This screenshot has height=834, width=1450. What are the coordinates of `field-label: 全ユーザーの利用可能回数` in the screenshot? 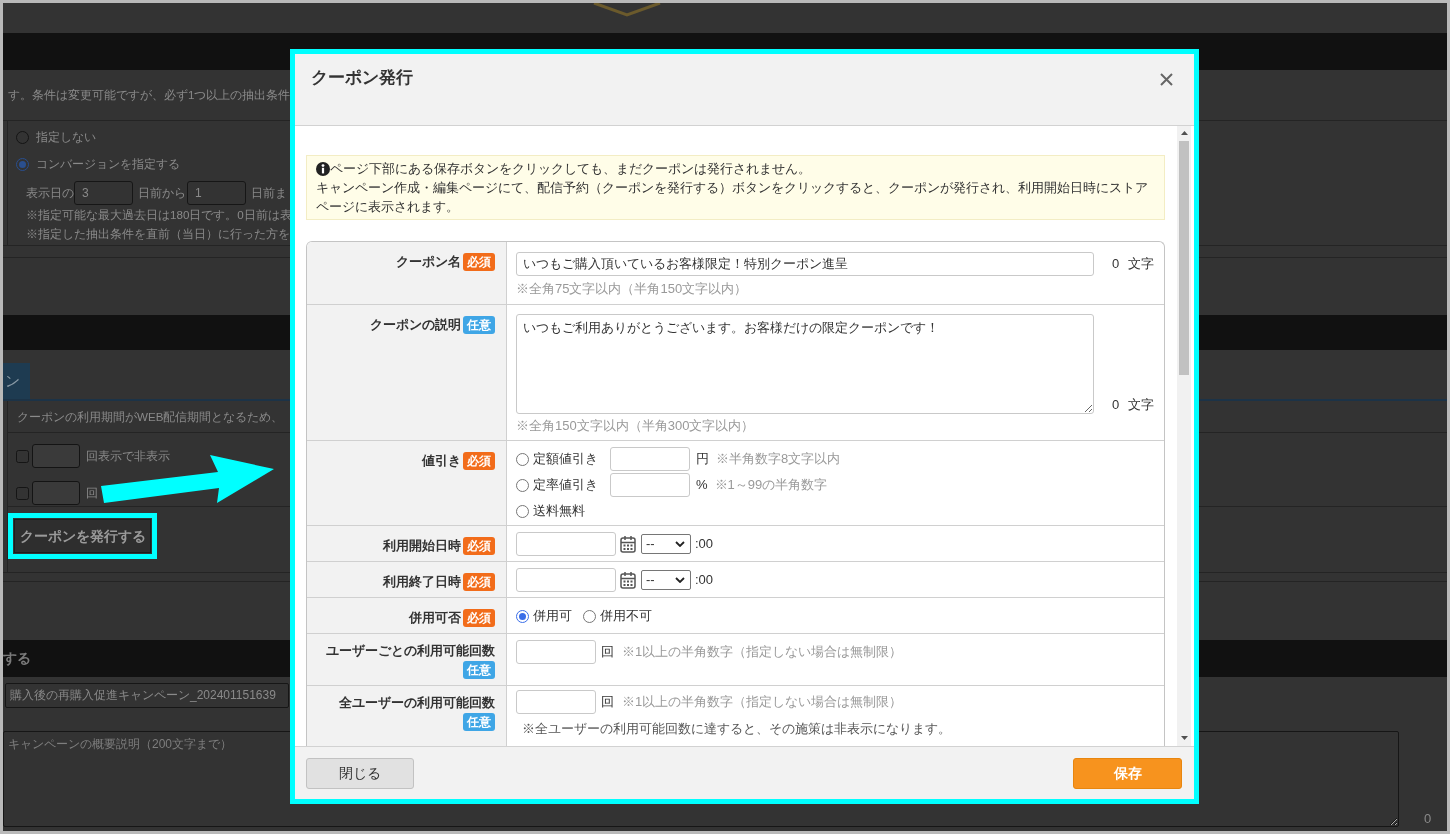 It's located at (417, 703).